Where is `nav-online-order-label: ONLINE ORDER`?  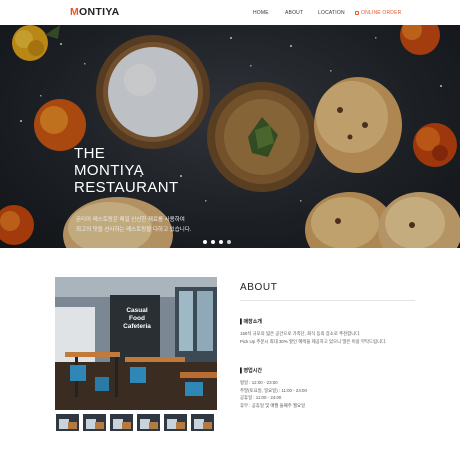 nav-online-order-label: ONLINE ORDER is located at coordinates (381, 13).